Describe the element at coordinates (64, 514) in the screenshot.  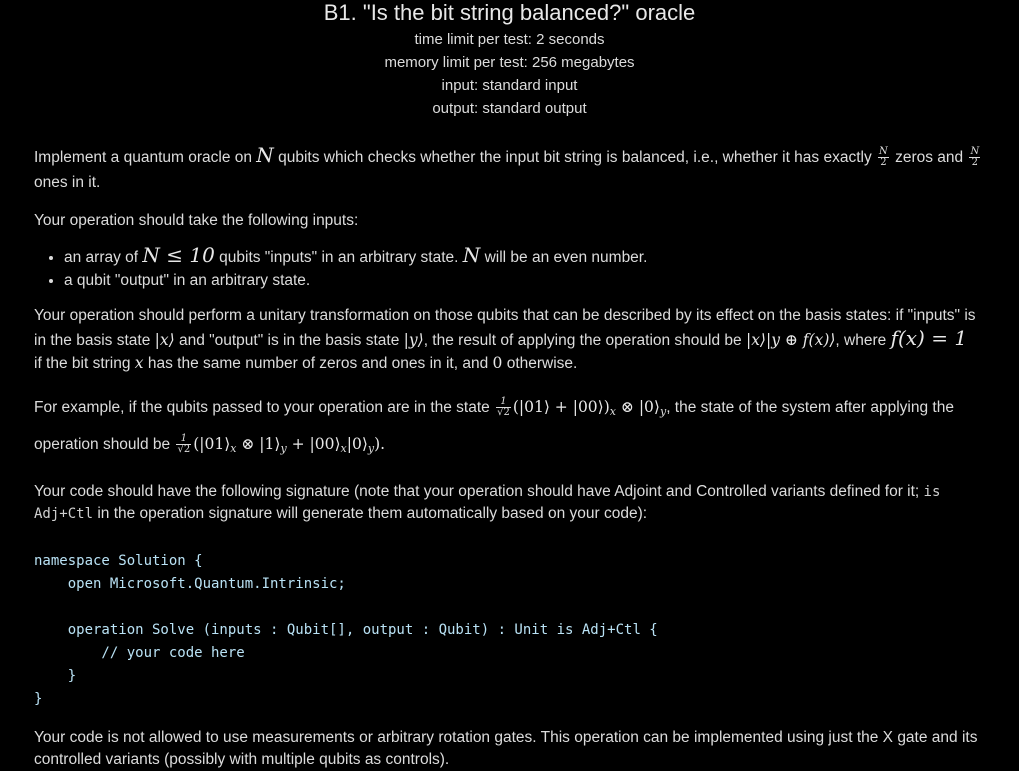
I see `inline-code-adj-ctl: Adj+Ctl` at that location.